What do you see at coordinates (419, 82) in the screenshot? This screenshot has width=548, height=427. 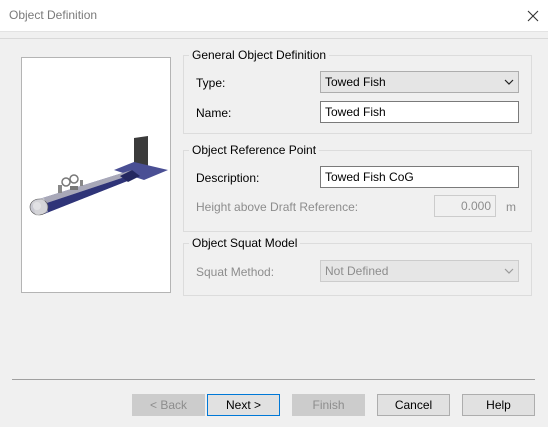 I see `type-dropdown: Towed Fish` at bounding box center [419, 82].